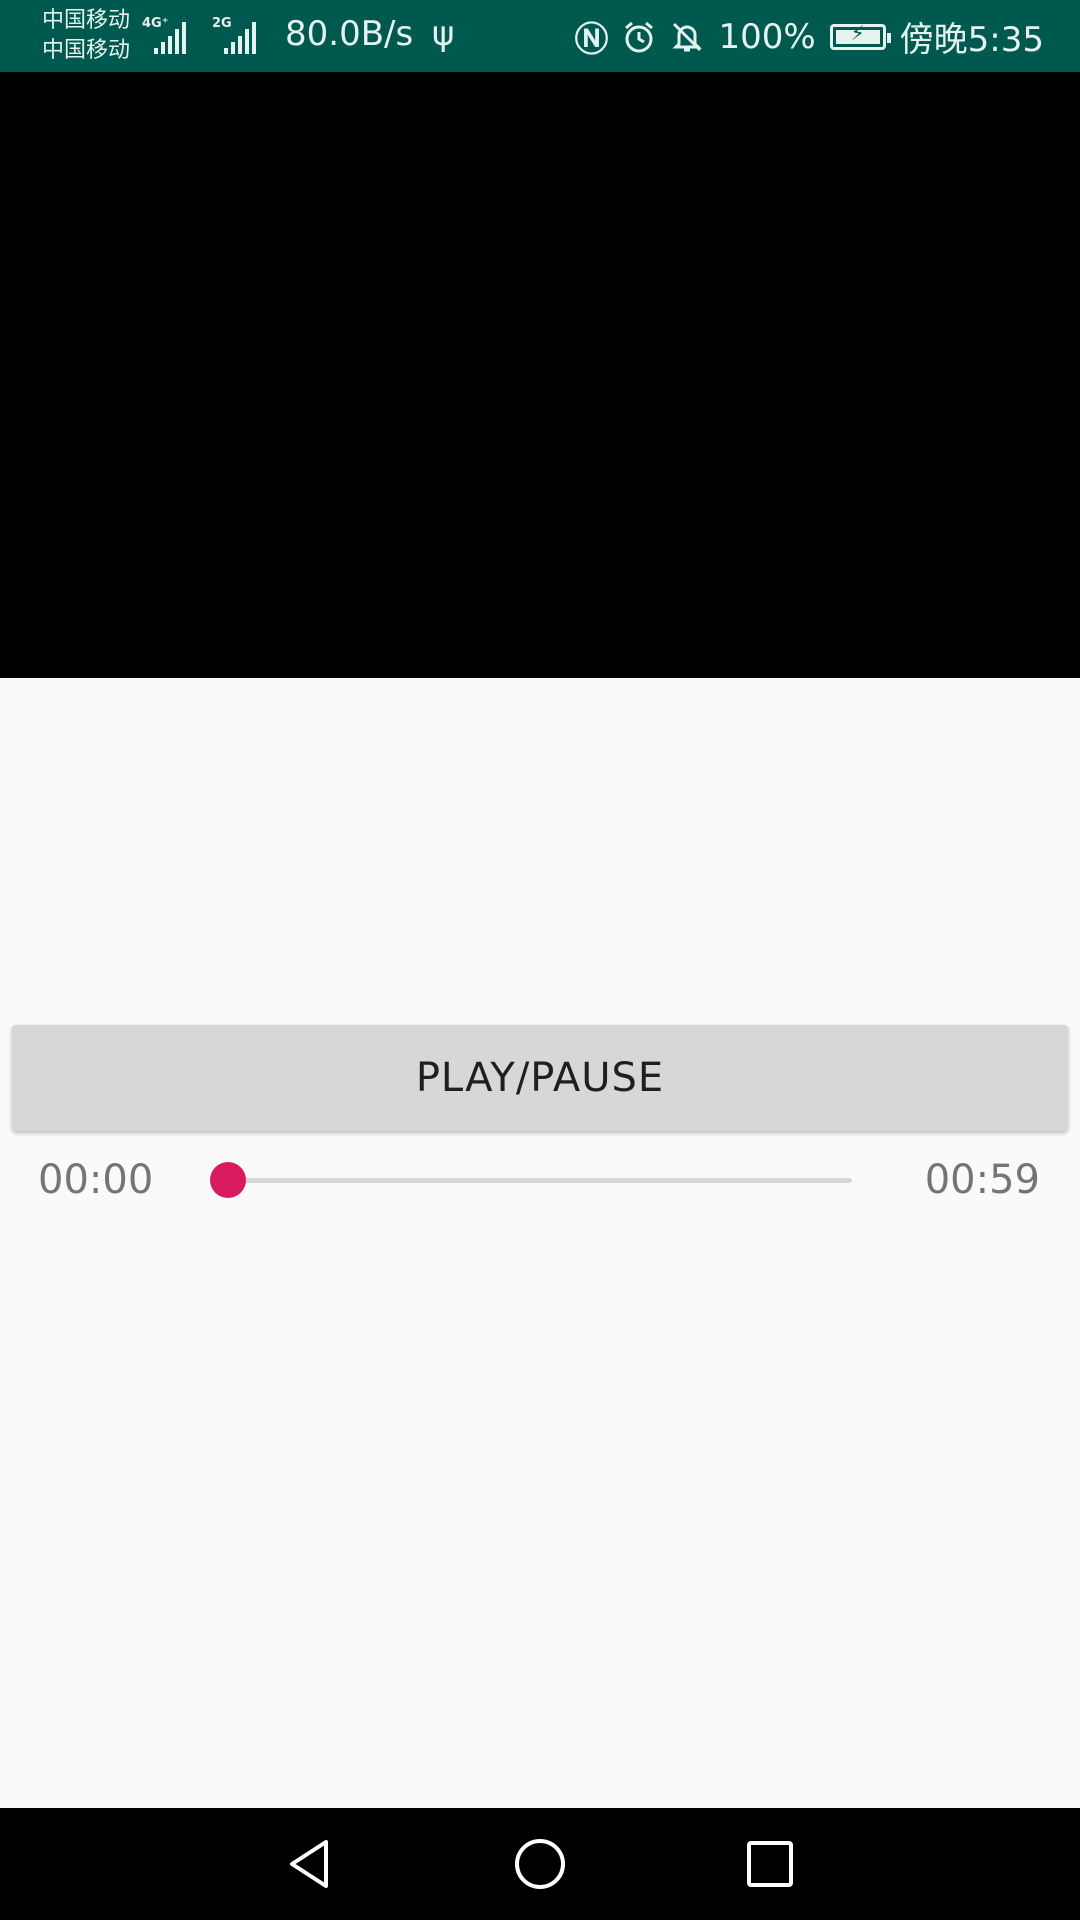 The width and height of the screenshot is (1080, 1920). What do you see at coordinates (540, 1078) in the screenshot?
I see `play-pause-button: PLAY/PAUSE` at bounding box center [540, 1078].